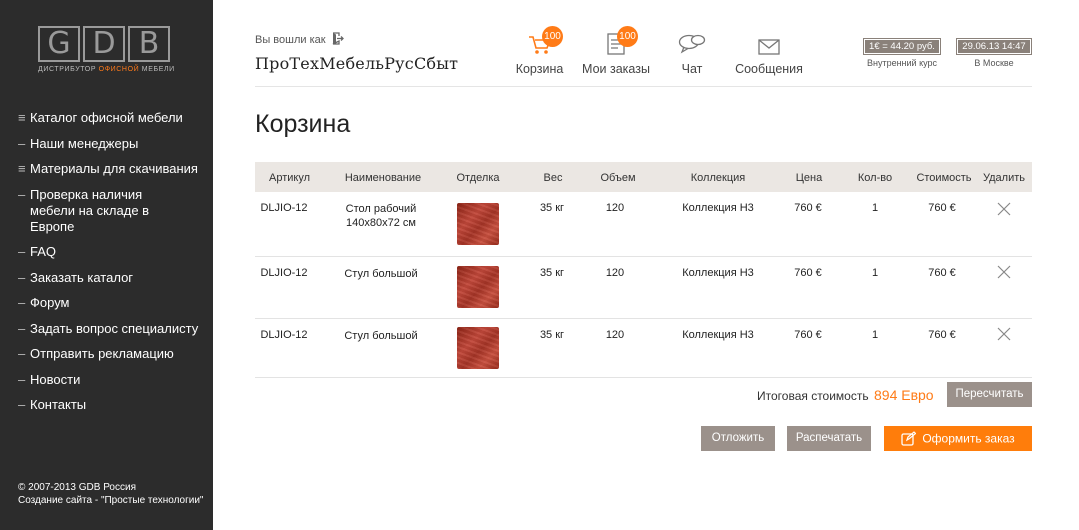 The height and width of the screenshot is (530, 1079). What do you see at coordinates (829, 438) in the screenshot?
I see `print-button: Распечатать` at bounding box center [829, 438].